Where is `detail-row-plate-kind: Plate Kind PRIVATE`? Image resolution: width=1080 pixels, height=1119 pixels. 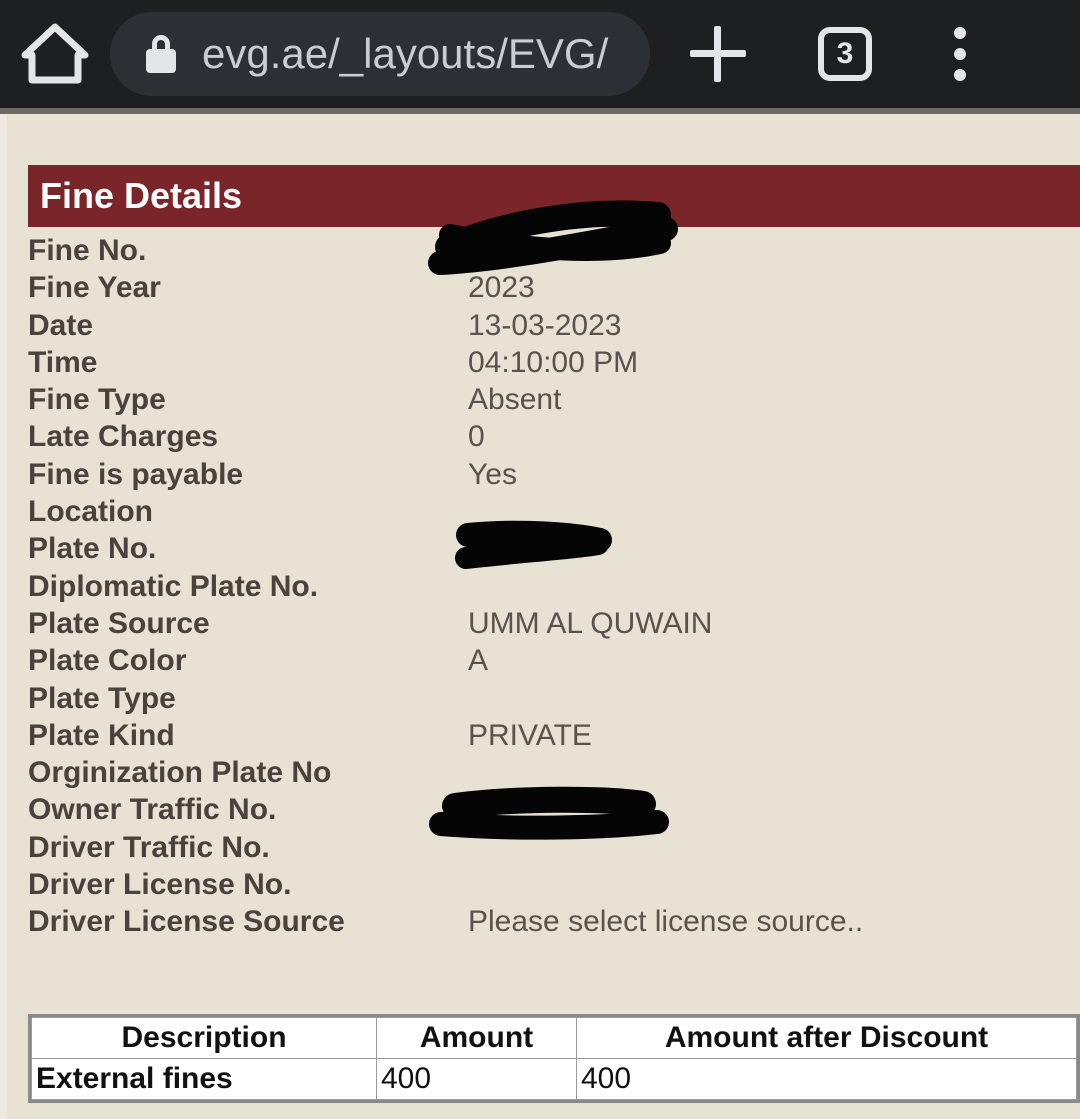
detail-row-plate-kind: Plate Kind PRIVATE is located at coordinates (548, 735).